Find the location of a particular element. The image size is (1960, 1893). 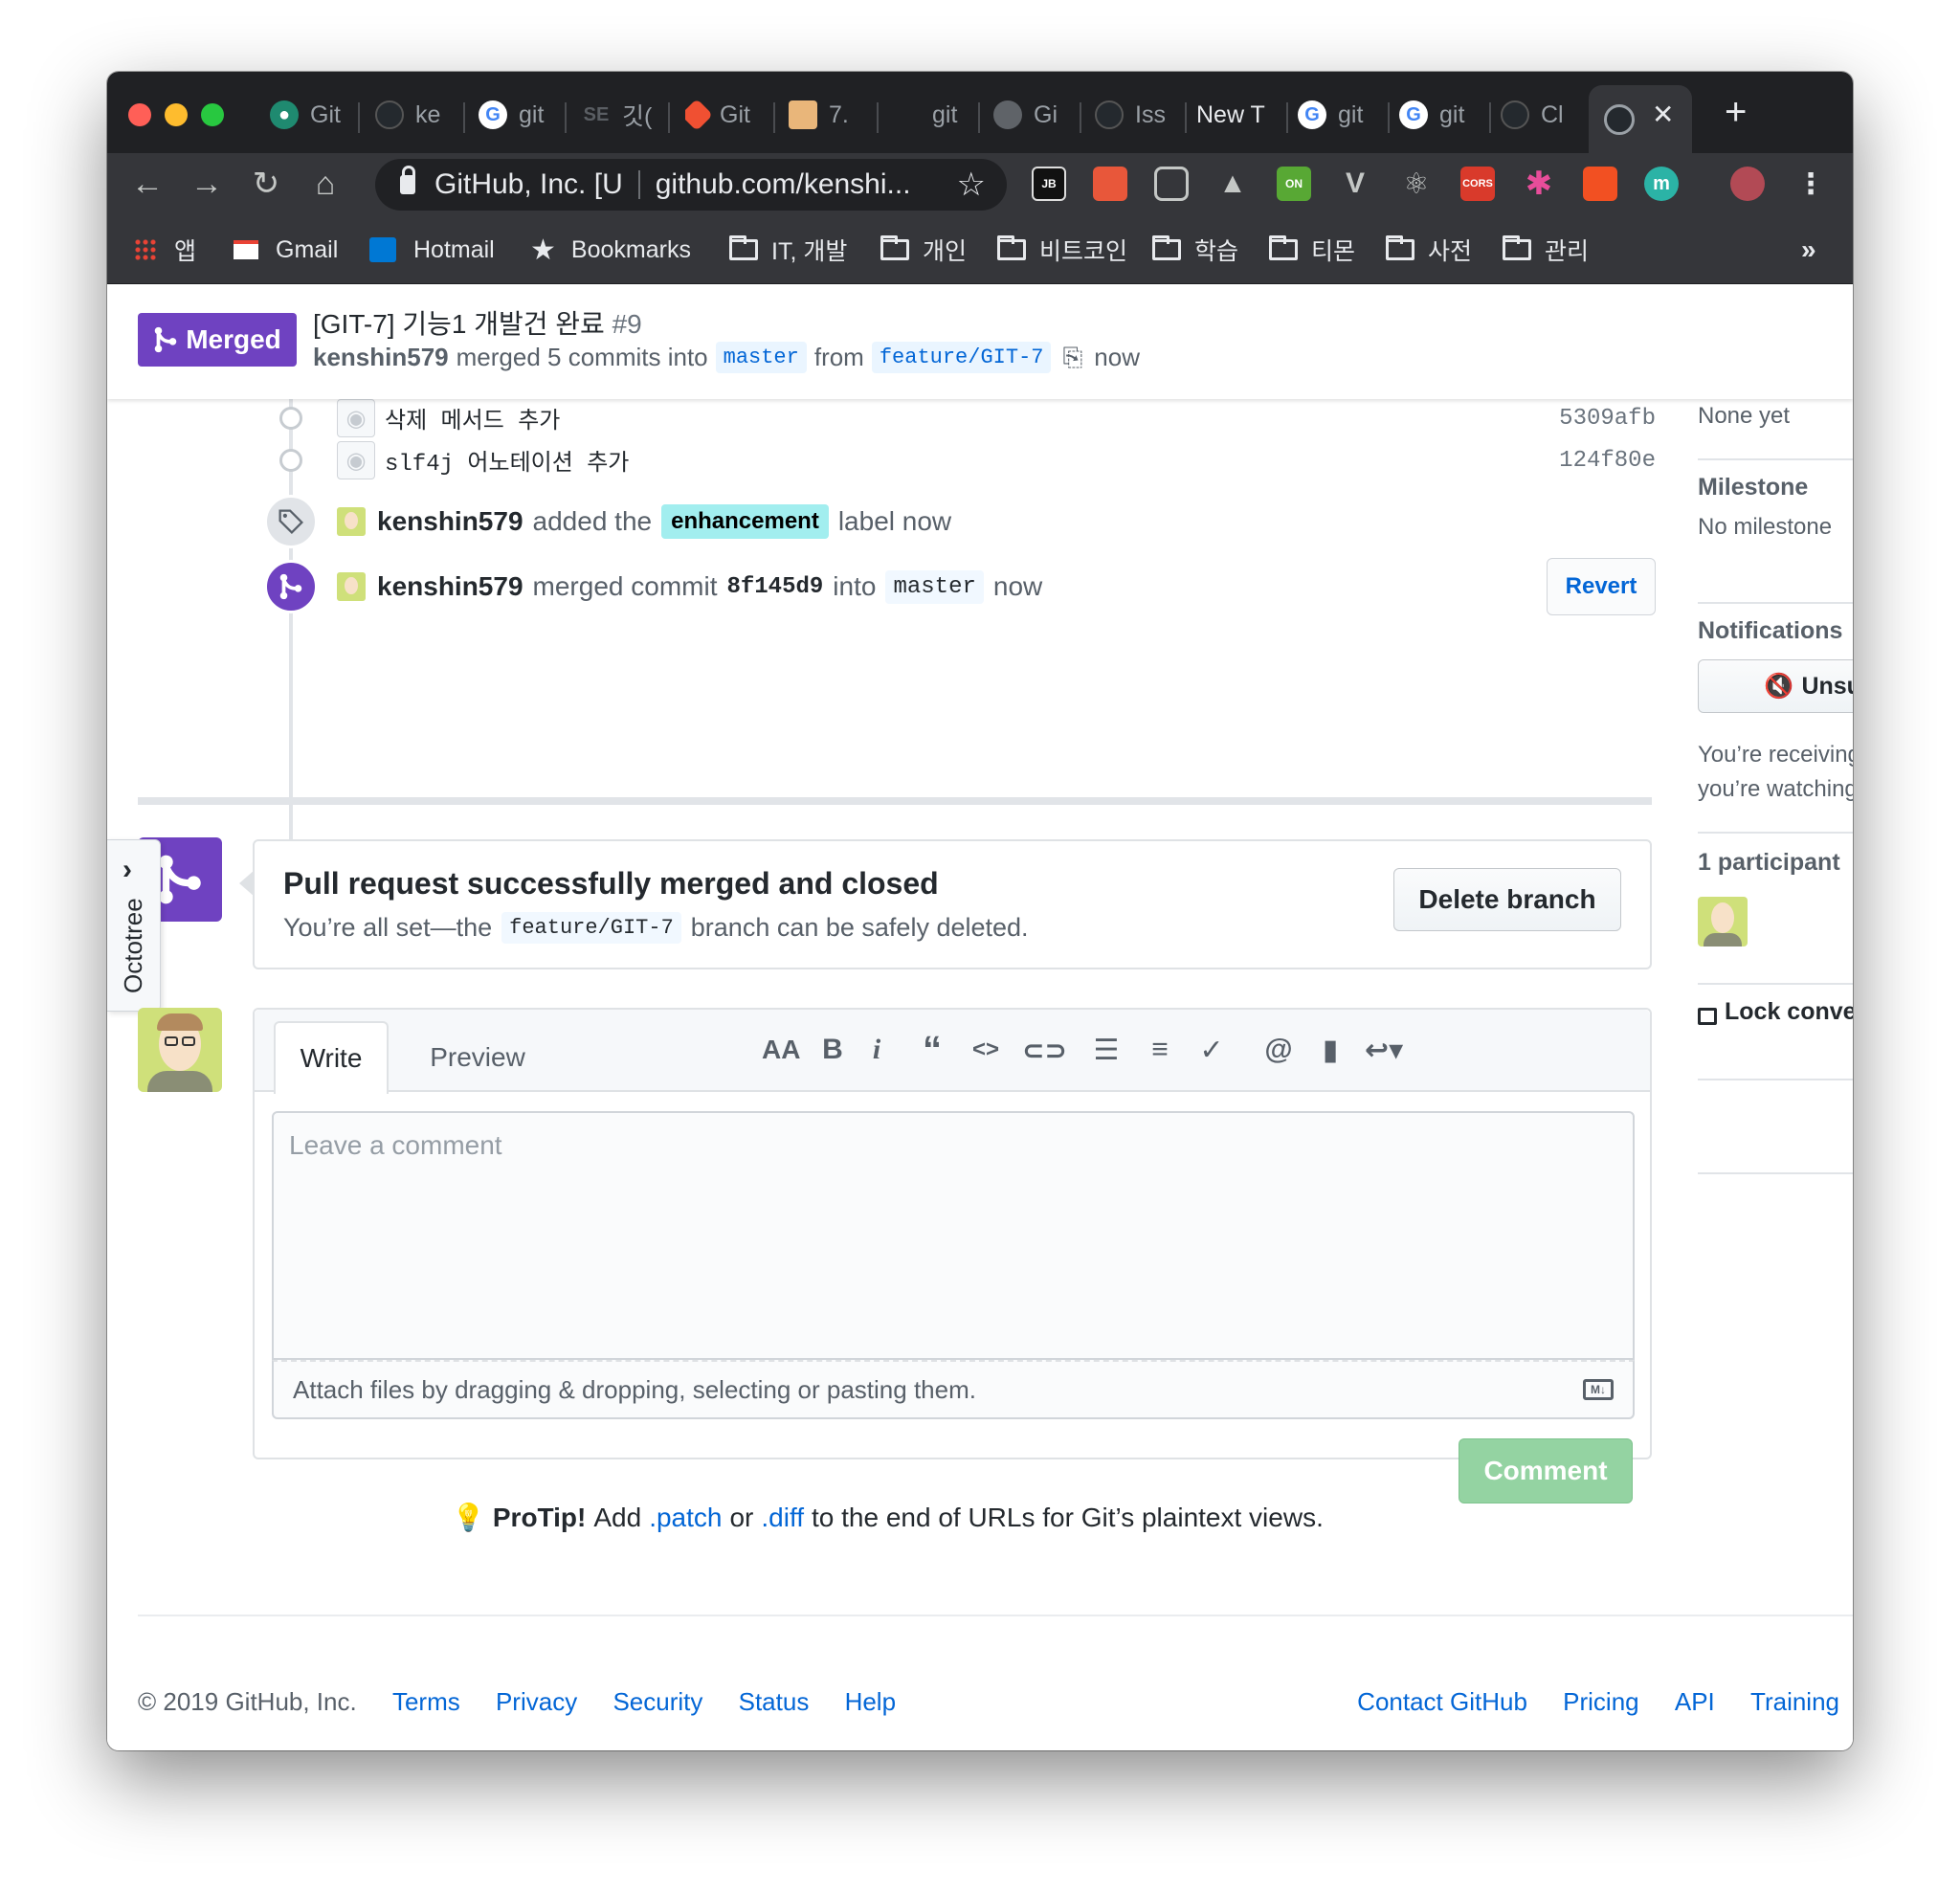

commit-message-link: slf4j 어노테이션 추가 is located at coordinates (507, 460).